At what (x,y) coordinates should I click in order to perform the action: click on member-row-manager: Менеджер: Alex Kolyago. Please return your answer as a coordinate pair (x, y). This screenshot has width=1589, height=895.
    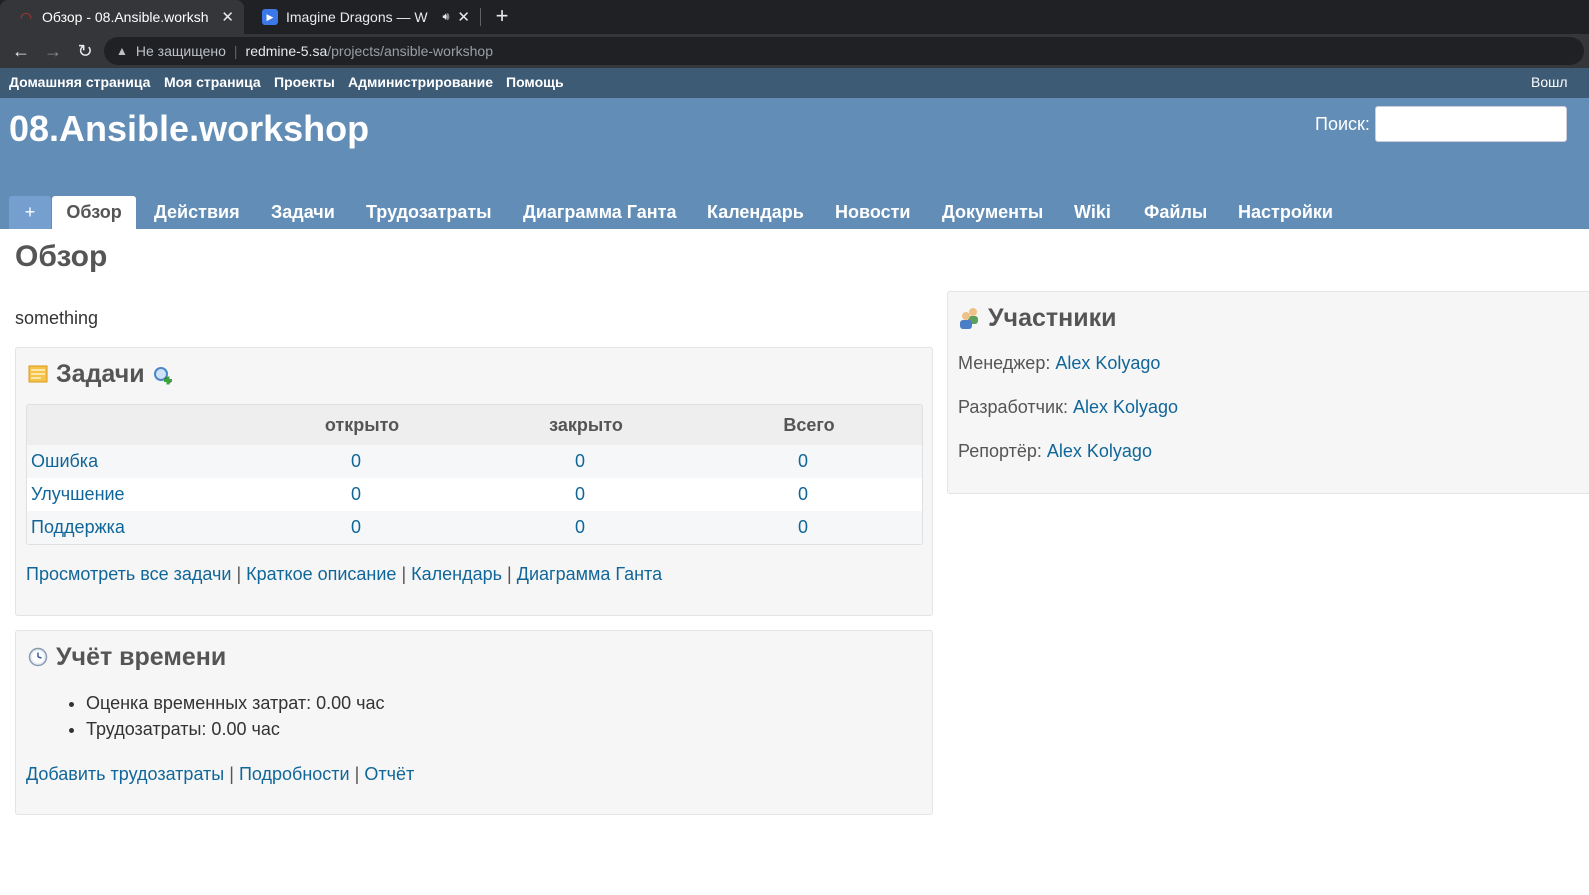
    Looking at the image, I should click on (1059, 363).